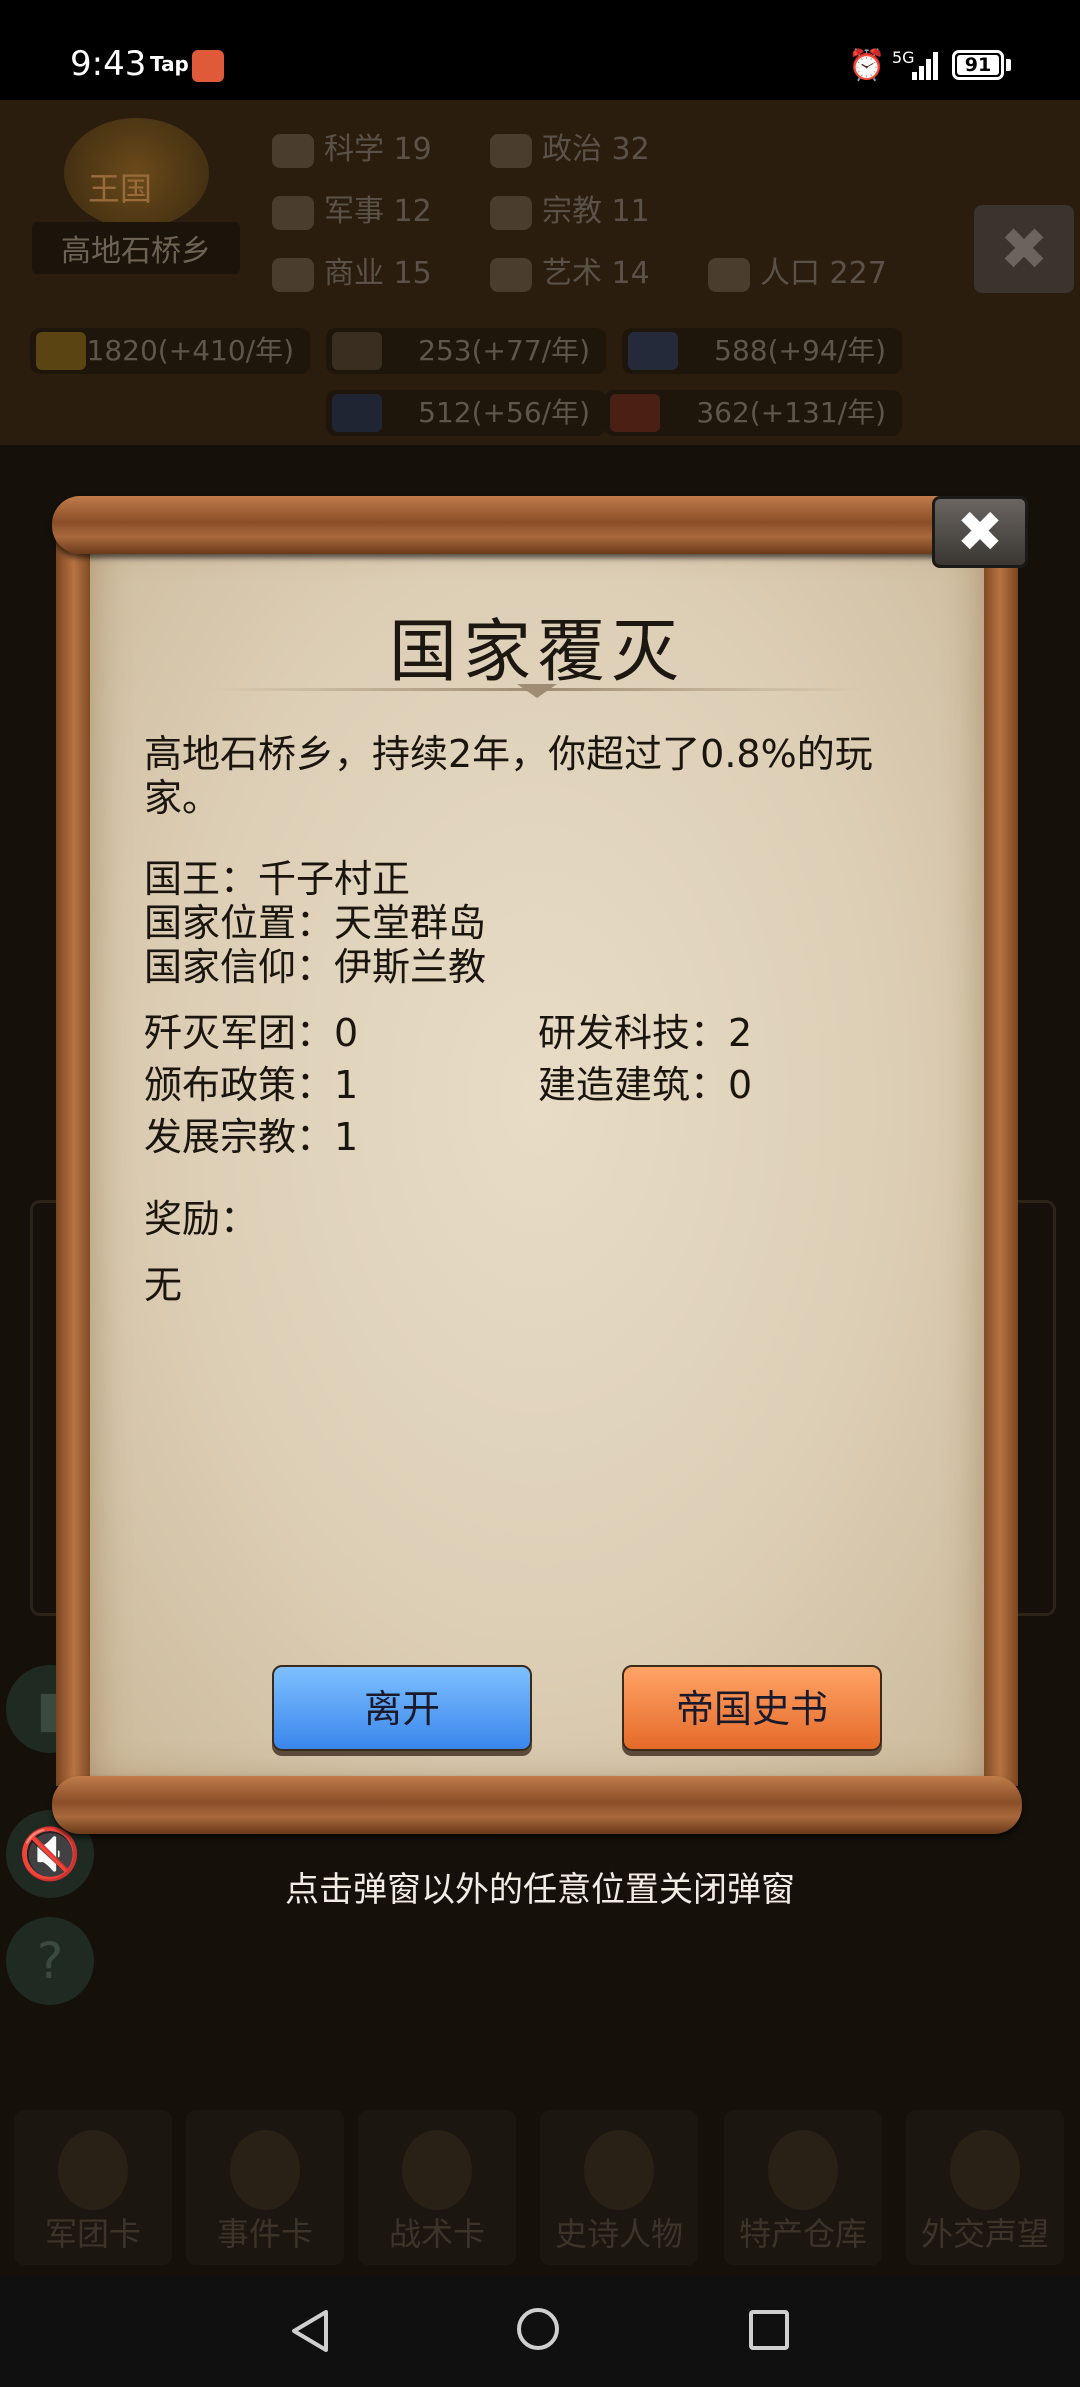 The image size is (1080, 2387). I want to click on stat-art: 艺术 14, so click(570, 270).